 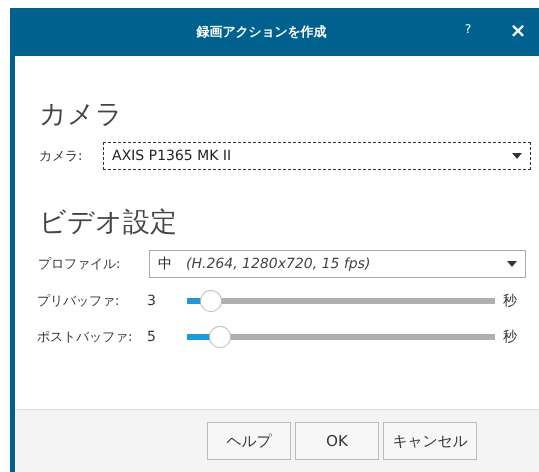 What do you see at coordinates (108, 223) in the screenshot?
I see `section-heading: ビデオ設定` at bounding box center [108, 223].